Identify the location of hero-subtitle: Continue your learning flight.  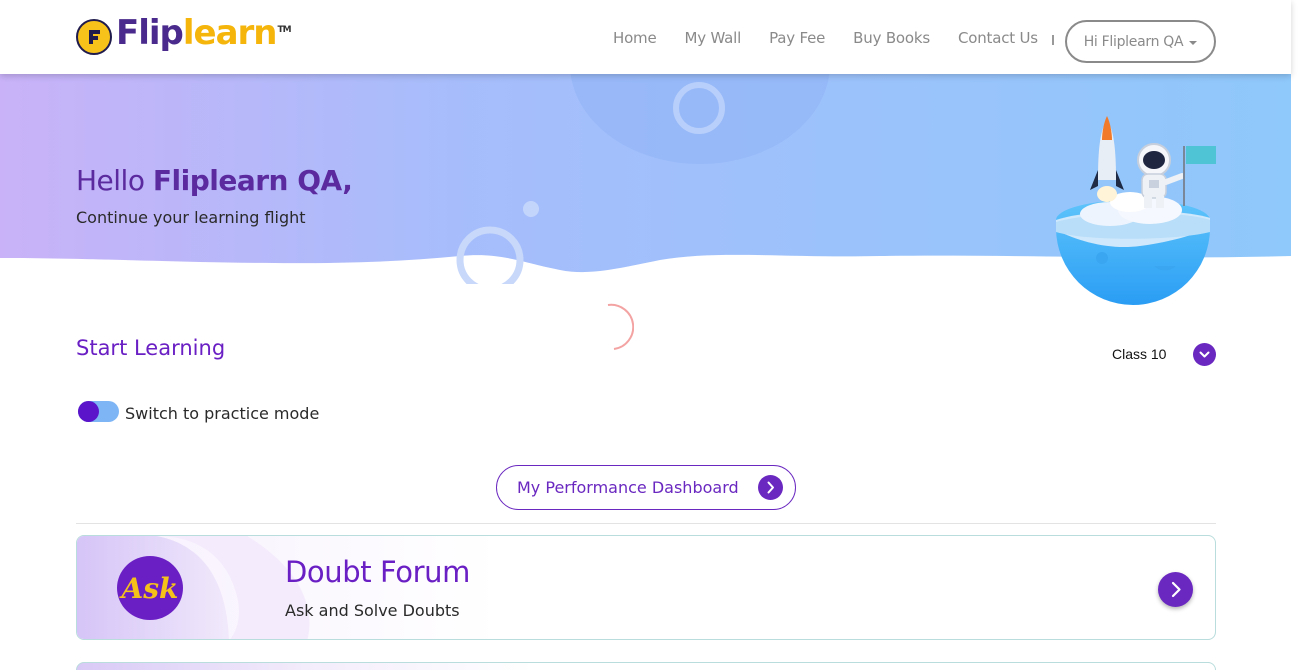
(191, 217).